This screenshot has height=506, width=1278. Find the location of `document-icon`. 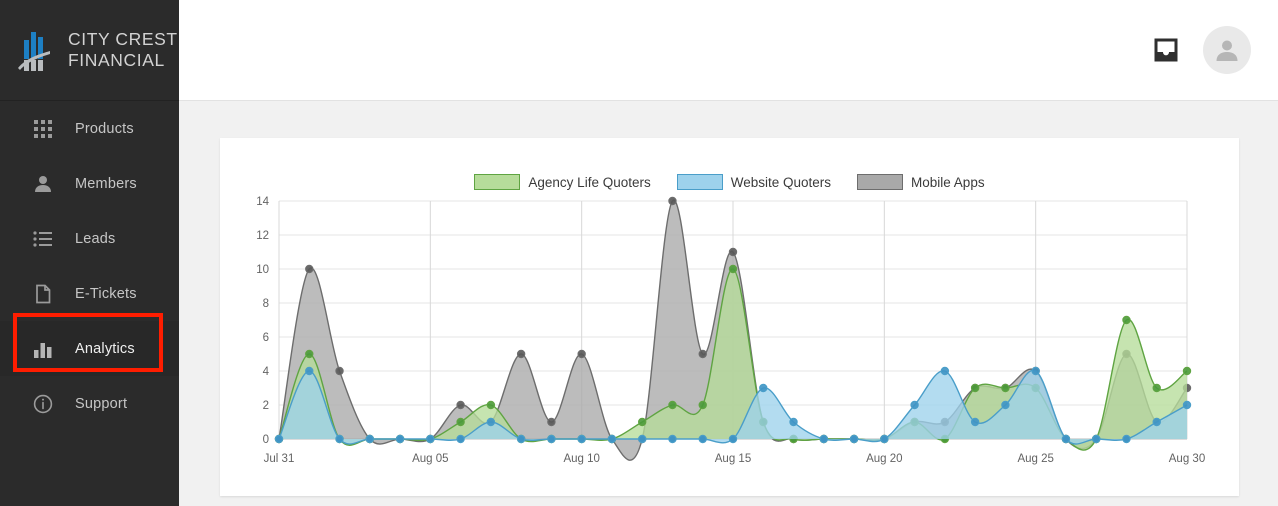

document-icon is located at coordinates (43, 294).